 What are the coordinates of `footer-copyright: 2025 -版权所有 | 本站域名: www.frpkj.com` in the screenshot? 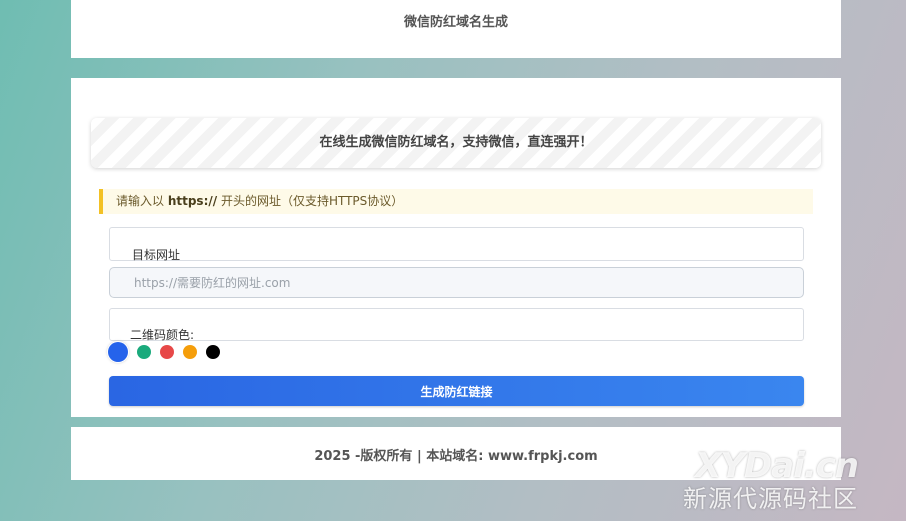 It's located at (456, 456).